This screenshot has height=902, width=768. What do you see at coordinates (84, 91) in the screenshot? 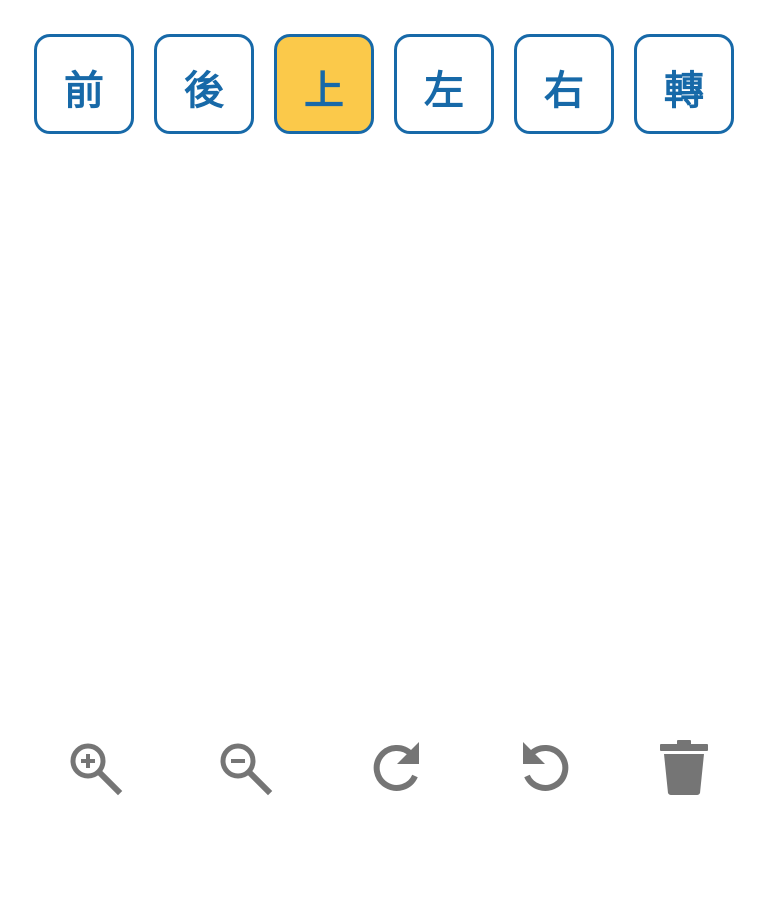
I see `view-front-label: 前` at bounding box center [84, 91].